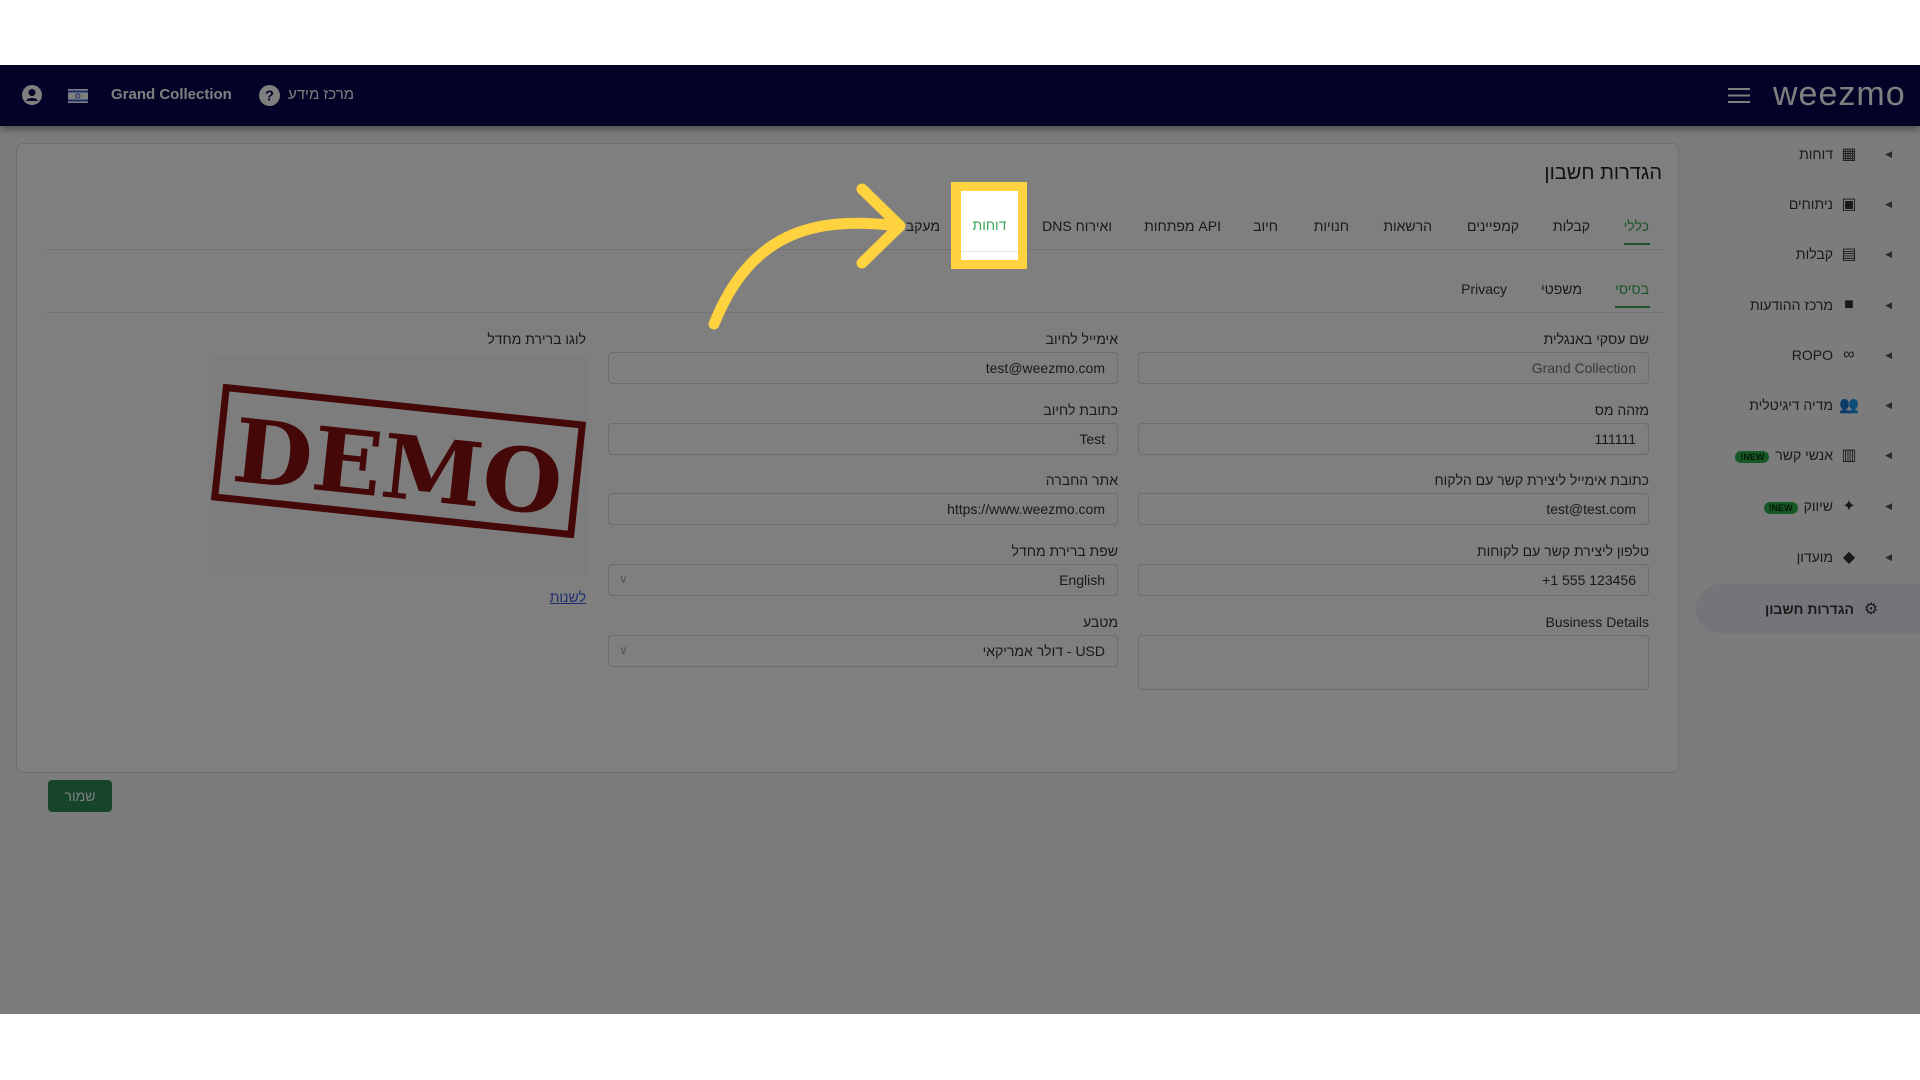 This screenshot has height=1080, width=1920. I want to click on tab-reports: דוחות, so click(990, 238).